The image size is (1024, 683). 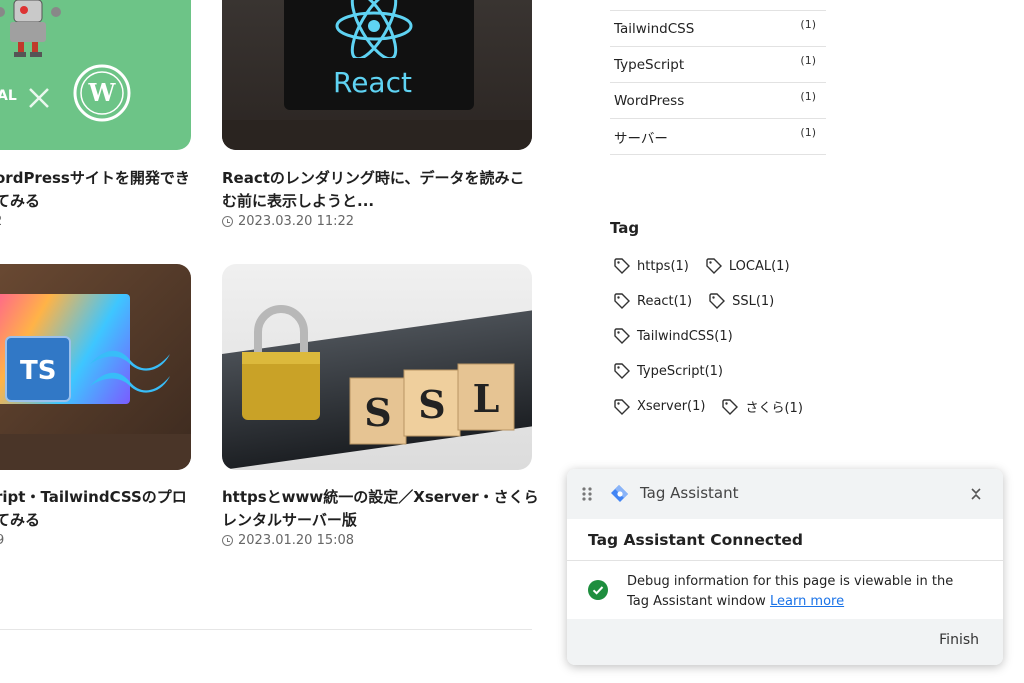 I want to click on category-item: WordPress (1), so click(x=718, y=101).